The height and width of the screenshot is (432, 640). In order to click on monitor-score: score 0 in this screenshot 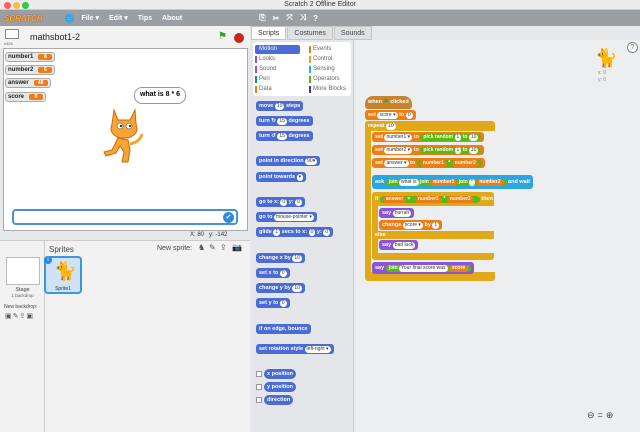, I will do `click(26, 97)`.